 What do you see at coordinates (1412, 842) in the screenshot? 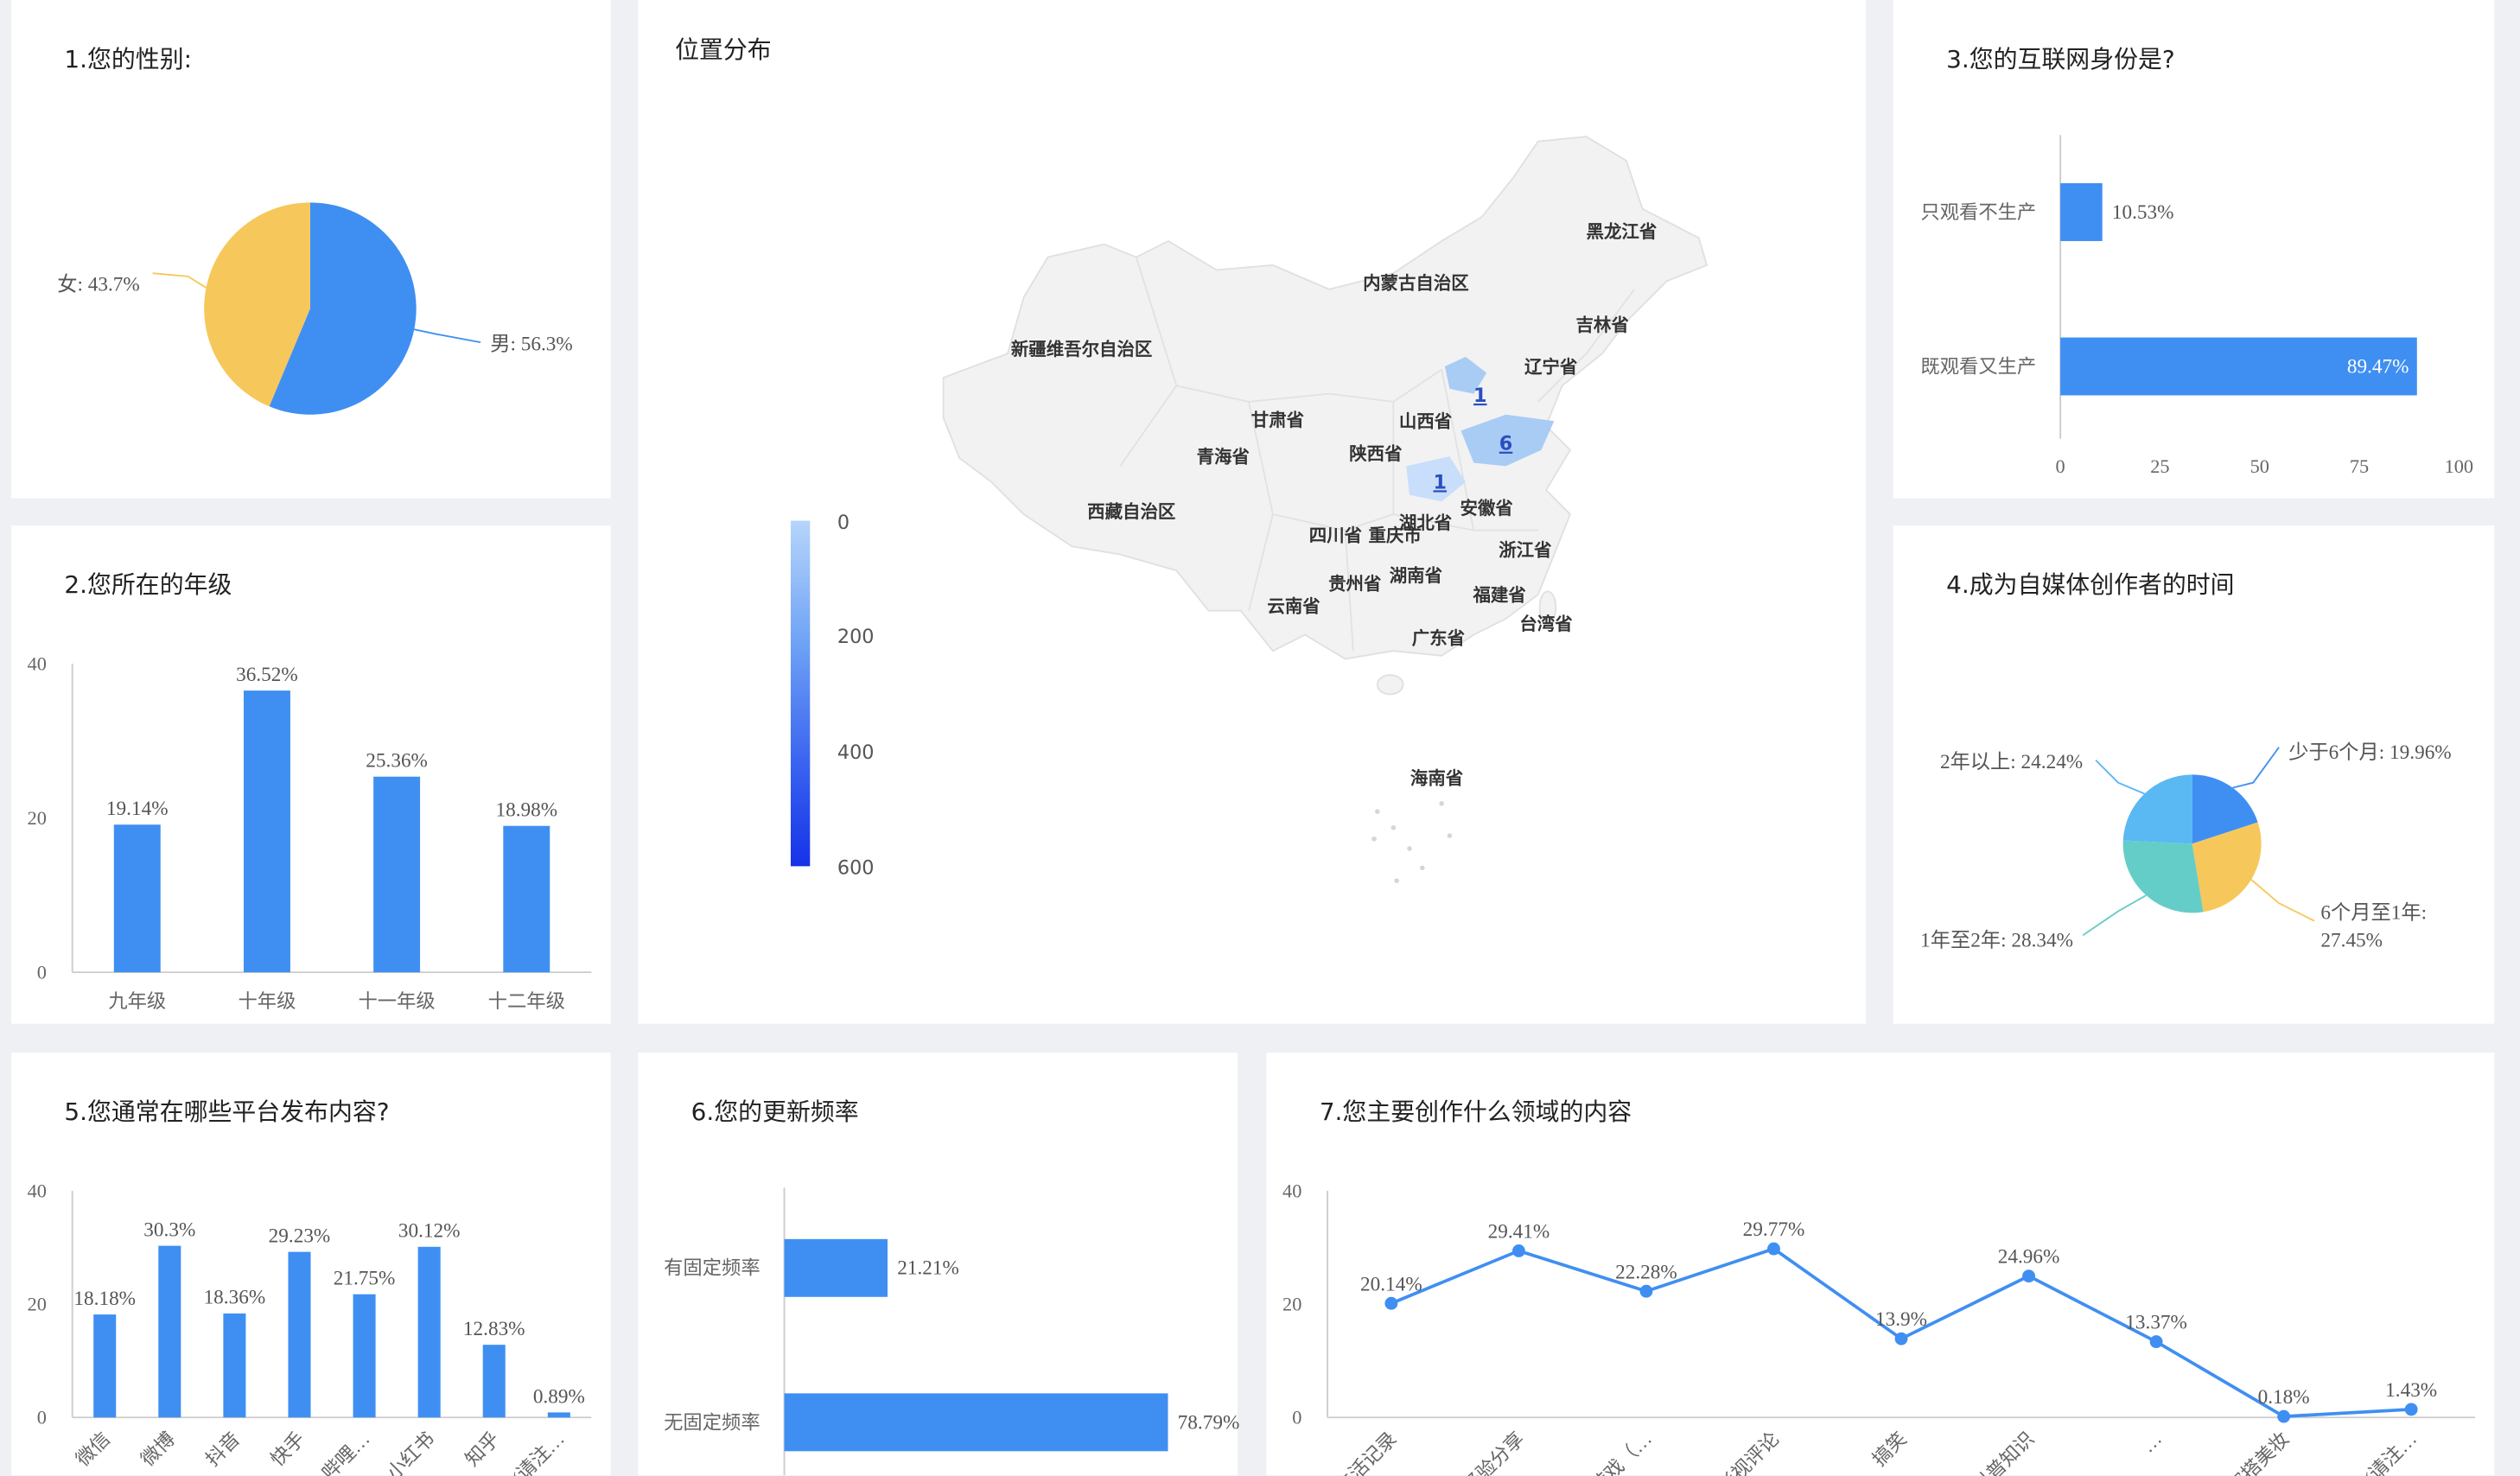
I see `south-sea-islands` at bounding box center [1412, 842].